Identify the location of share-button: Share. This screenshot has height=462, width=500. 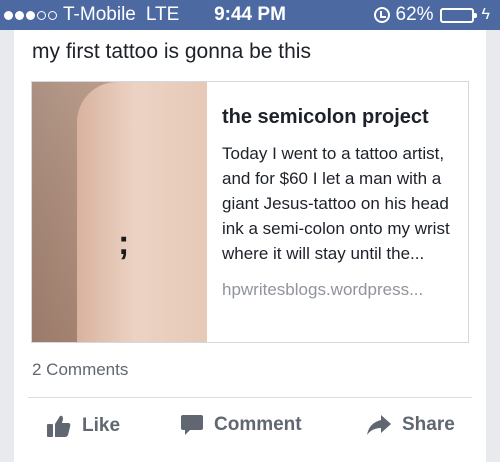
(410, 425).